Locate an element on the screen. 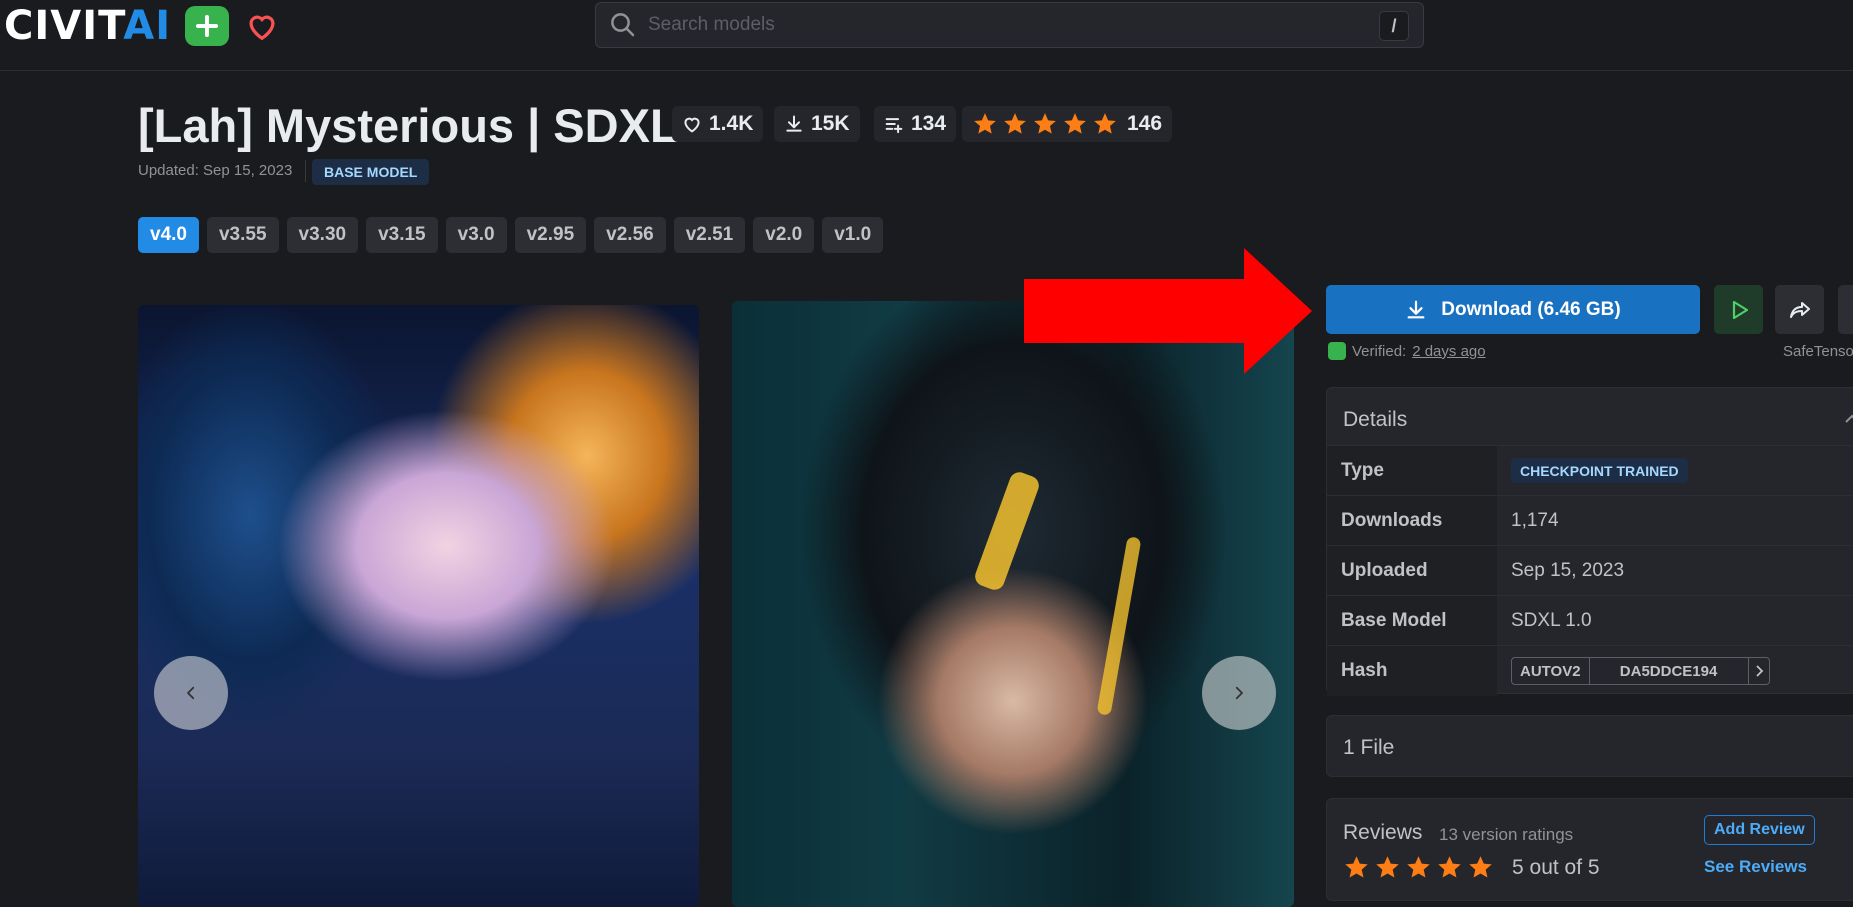 The height and width of the screenshot is (907, 1853). details-label: Uploaded is located at coordinates (1412, 570).